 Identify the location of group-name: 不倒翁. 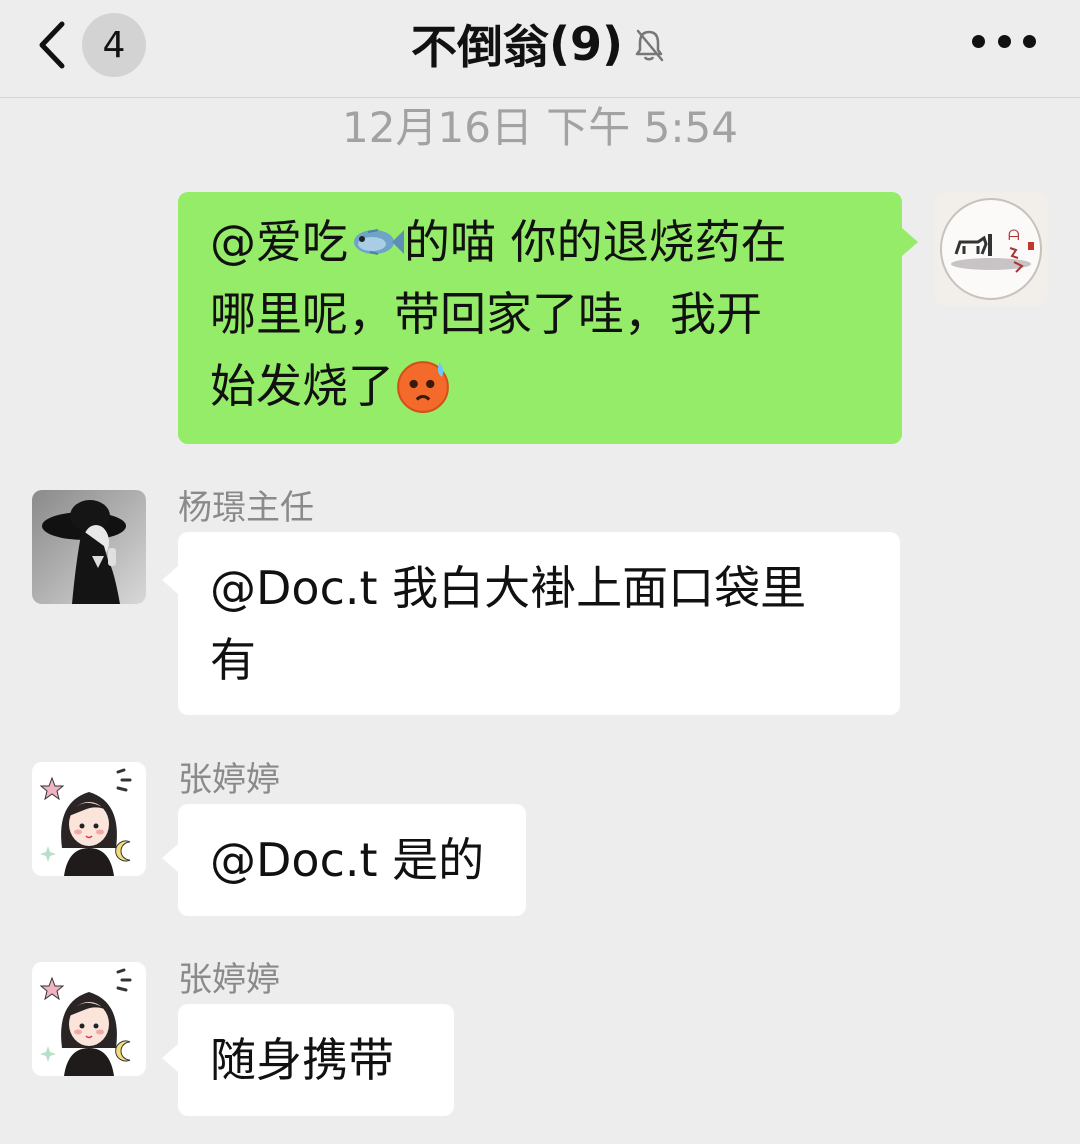
(479, 47).